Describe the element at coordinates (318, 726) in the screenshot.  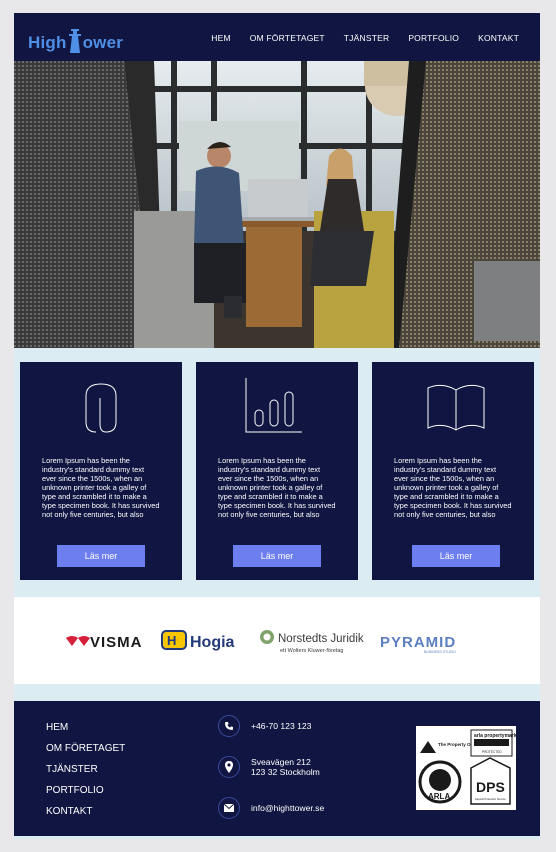
I see `contact-phone: +46-70 123 123` at that location.